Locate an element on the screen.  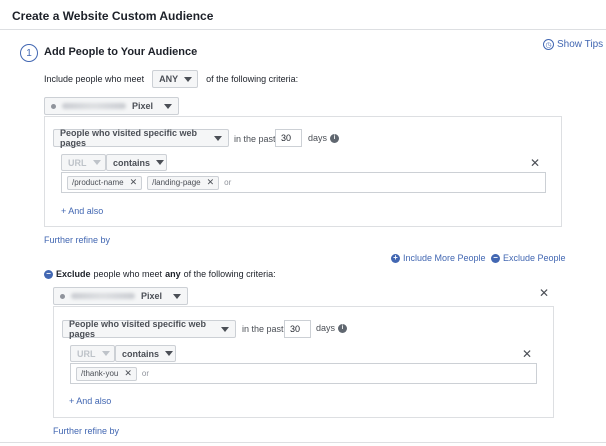
dialog-title: Create a Website Custom Audience is located at coordinates (113, 16).